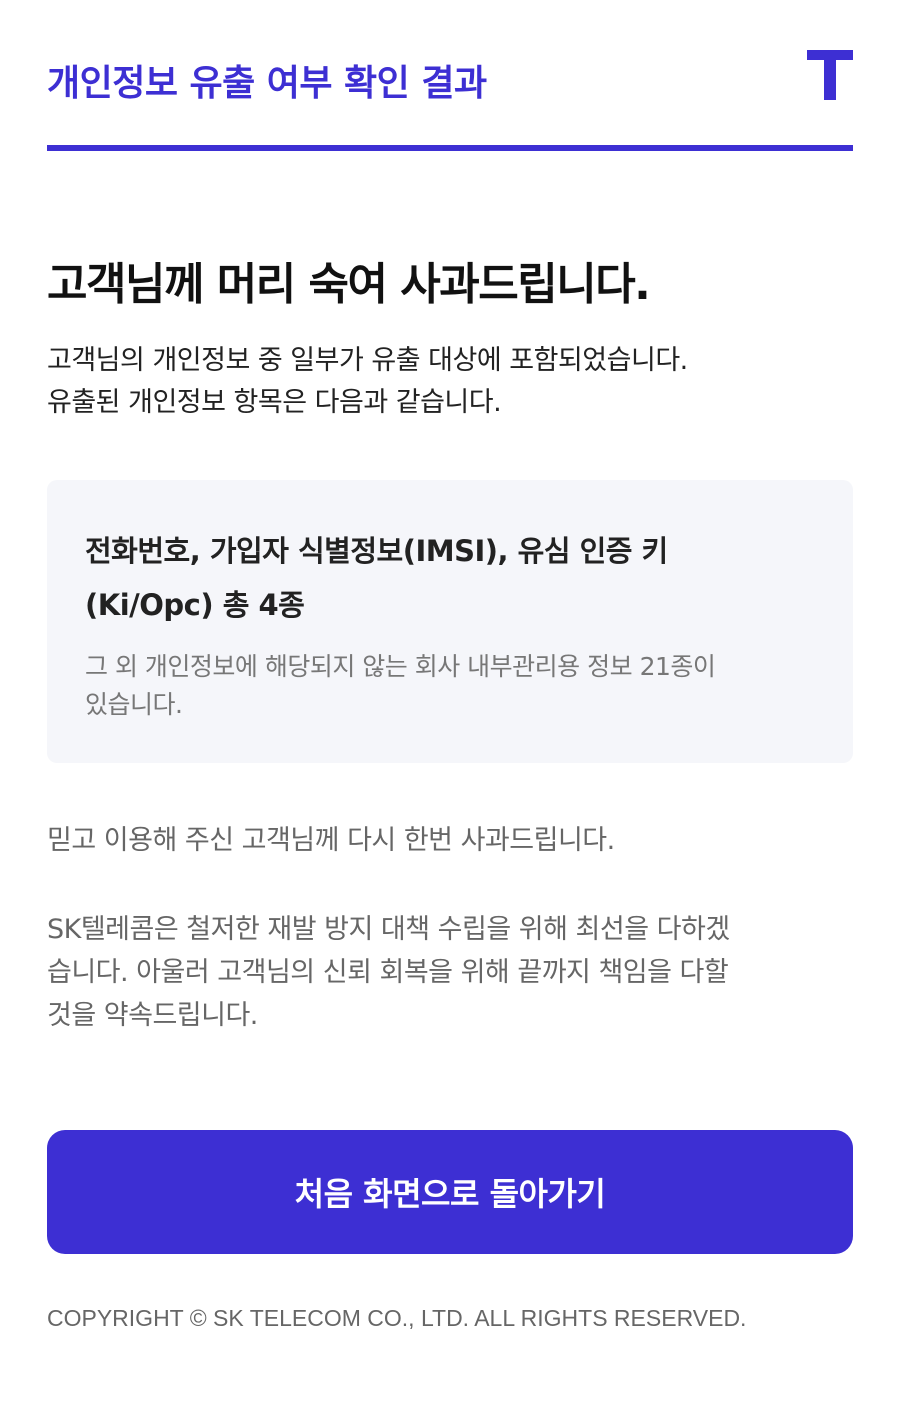 The width and height of the screenshot is (900, 1422). Describe the element at coordinates (388, 972) in the screenshot. I see `closing-promise-line: 습니다. 아울러 고객님의 신뢰 회복을 위해 끝까지 책임을 다할` at that location.